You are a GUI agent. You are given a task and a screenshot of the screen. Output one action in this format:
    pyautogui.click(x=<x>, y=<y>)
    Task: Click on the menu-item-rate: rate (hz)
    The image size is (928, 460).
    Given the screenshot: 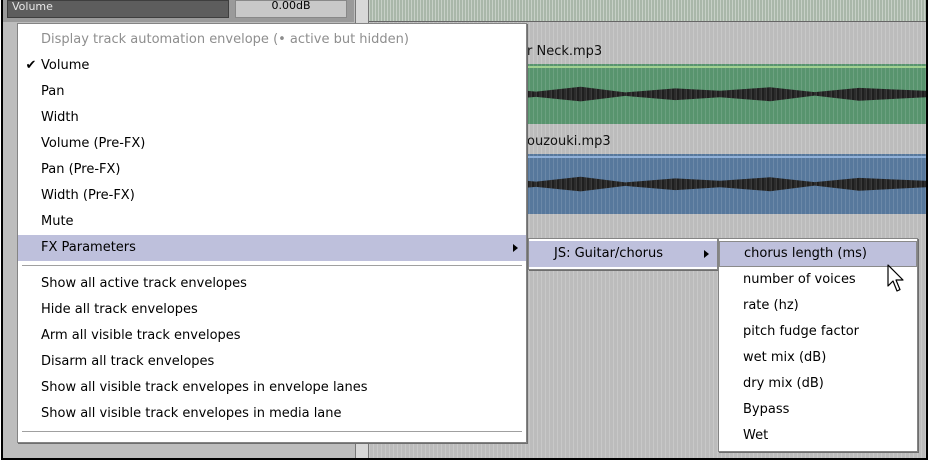 What is the action you would take?
    pyautogui.click(x=818, y=306)
    